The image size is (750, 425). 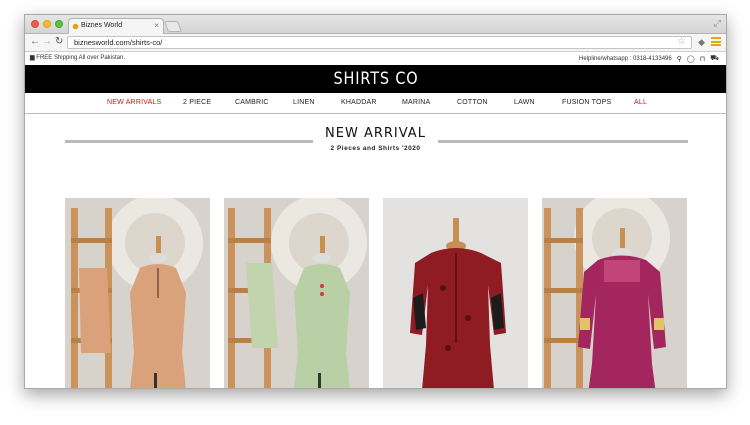 I want to click on minimize-window-button, so click(x=47, y=24).